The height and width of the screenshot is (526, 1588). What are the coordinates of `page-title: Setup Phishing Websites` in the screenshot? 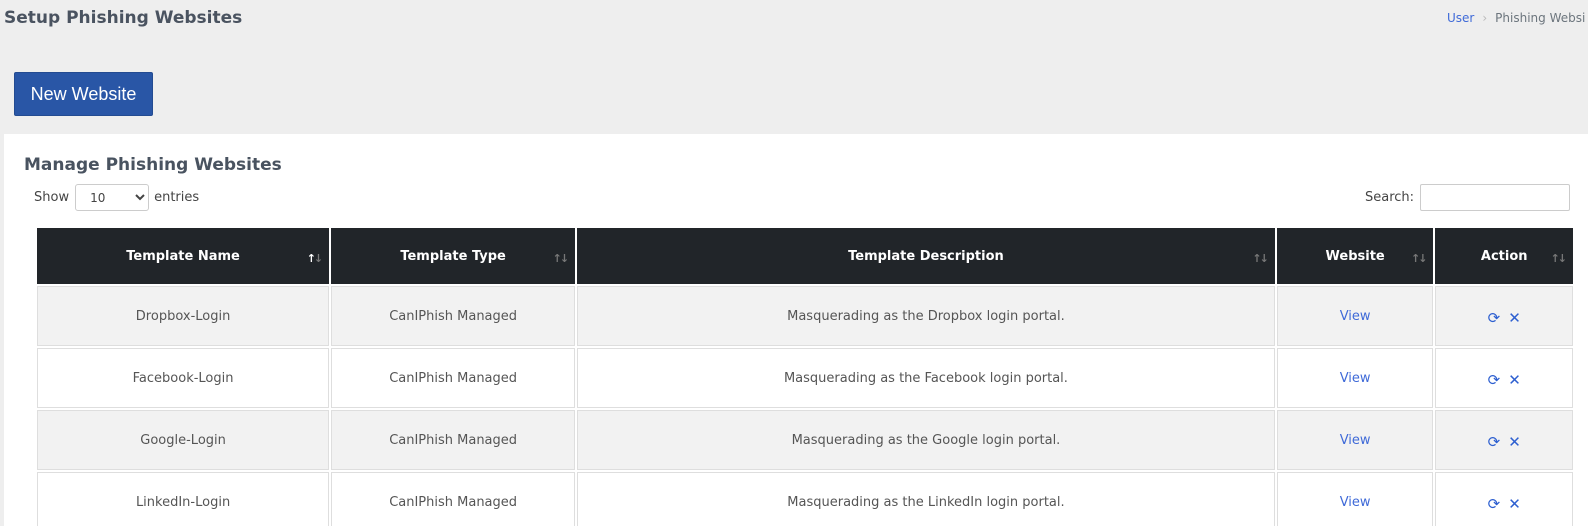 It's located at (123, 18).